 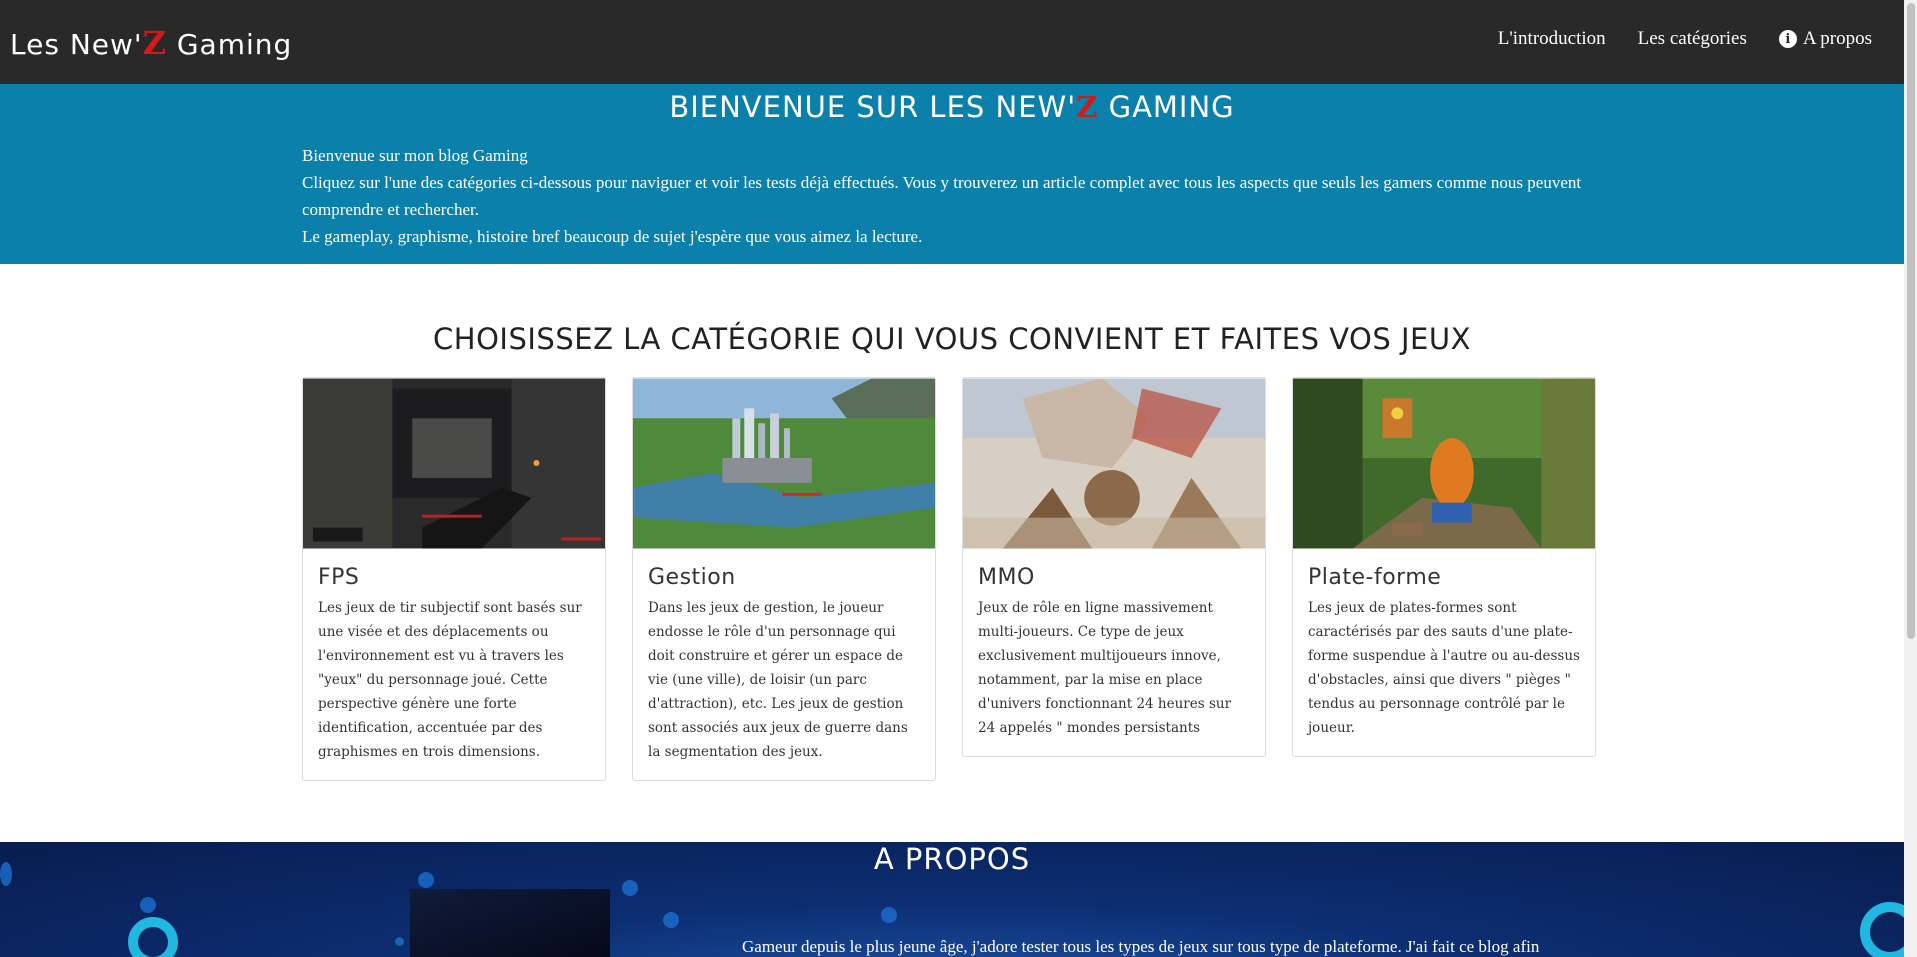 I want to click on nav-link-categories: Les catégories, so click(x=1692, y=39).